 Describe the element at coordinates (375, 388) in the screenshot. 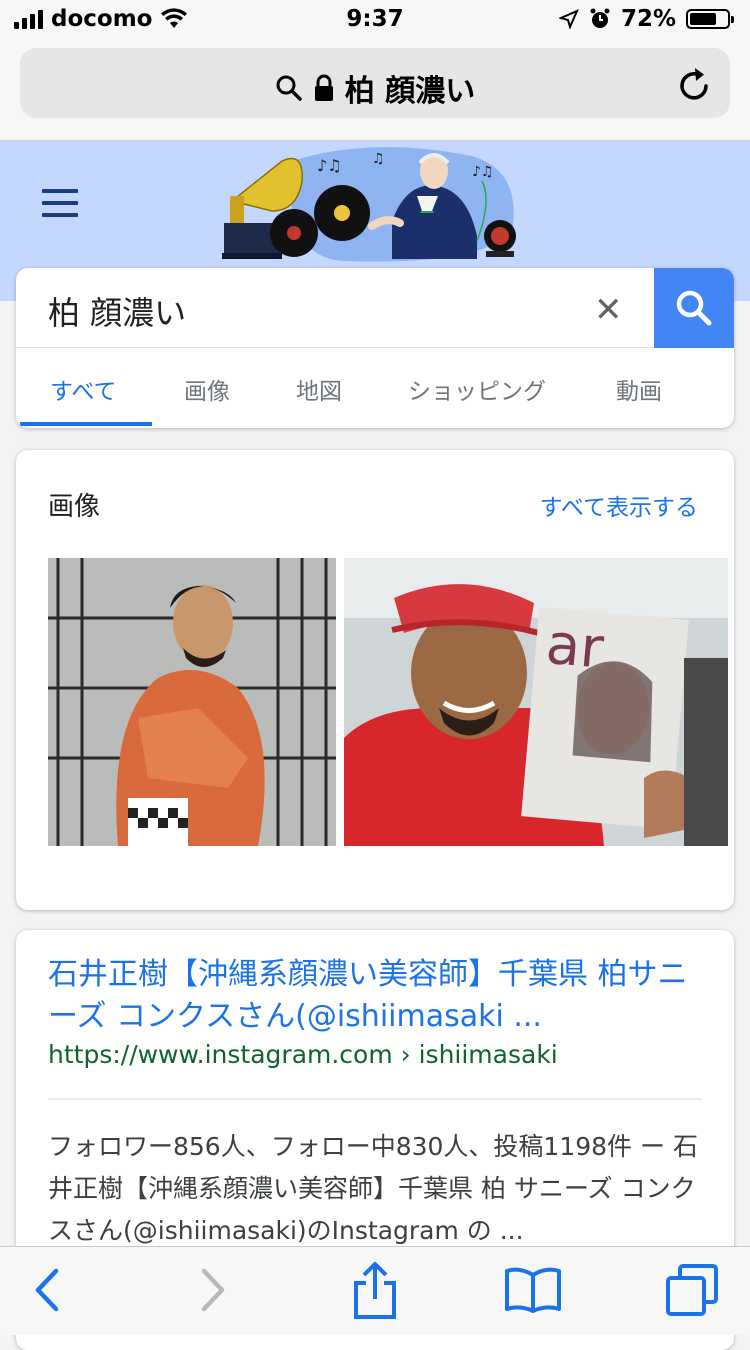

I see `search-tabs: すべて 画像 地図 ショッピング 動画` at that location.